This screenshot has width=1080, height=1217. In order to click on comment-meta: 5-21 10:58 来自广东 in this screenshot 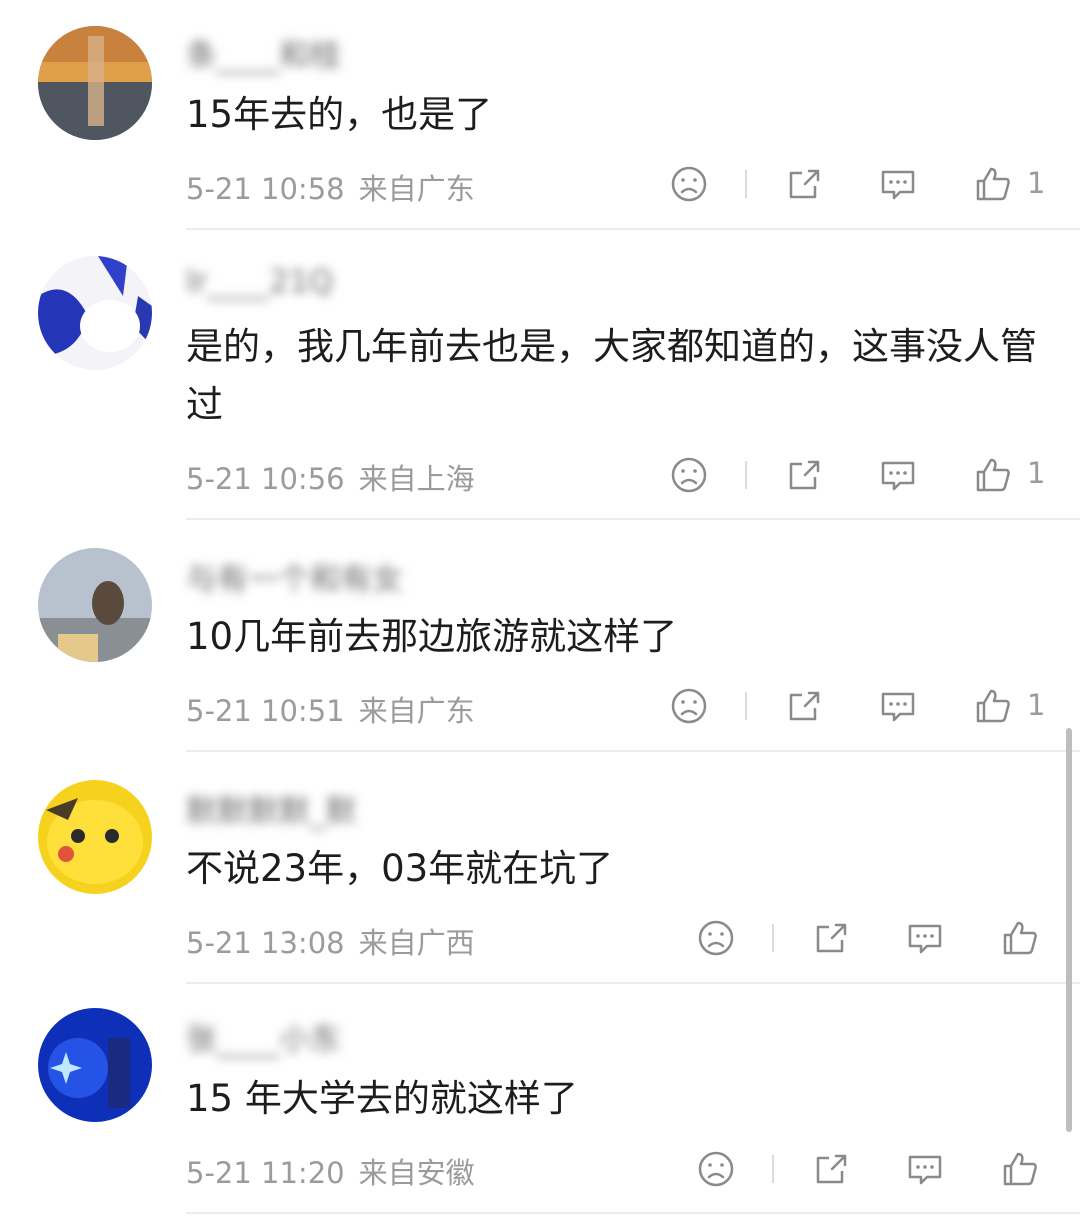, I will do `click(330, 187)`.